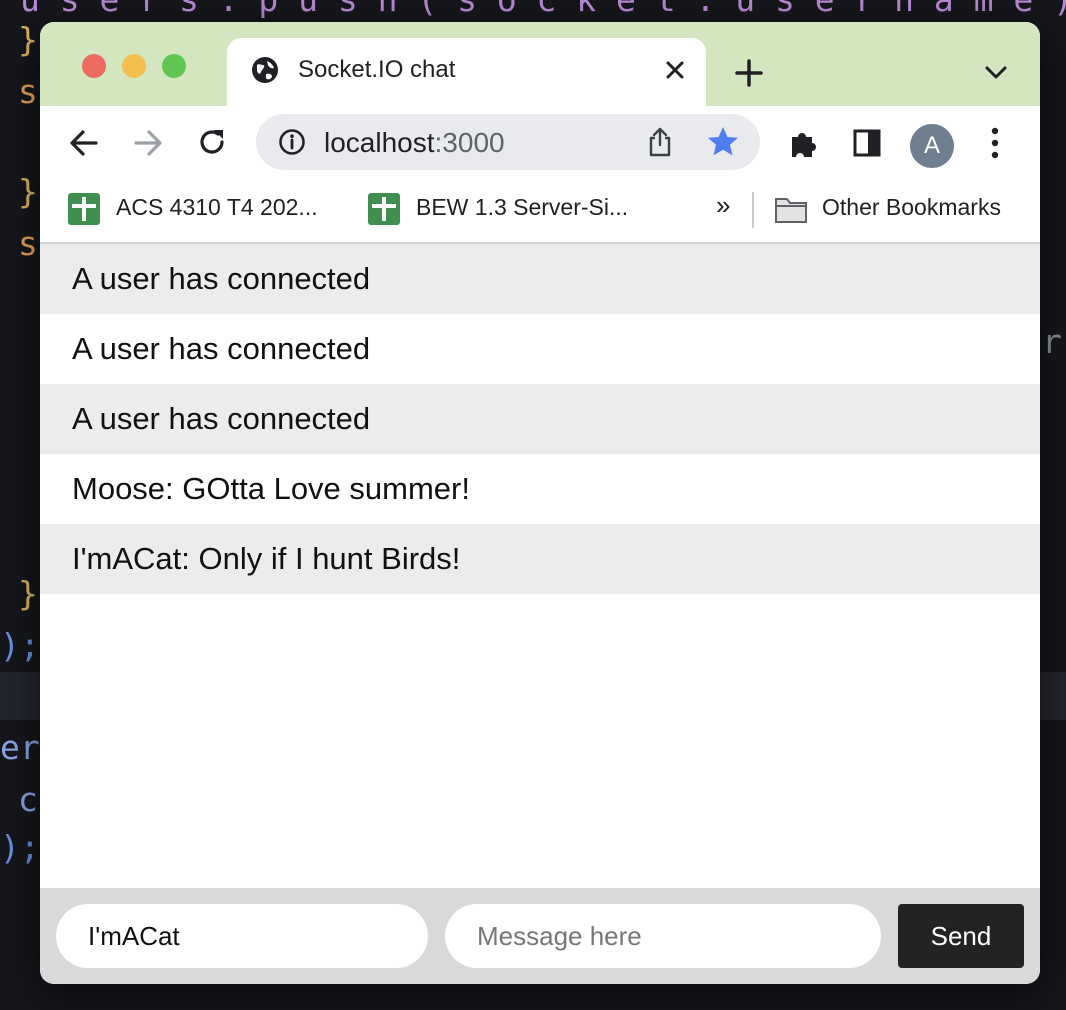 The width and height of the screenshot is (1066, 1010). I want to click on forward-arrow-icon, so click(148, 143).